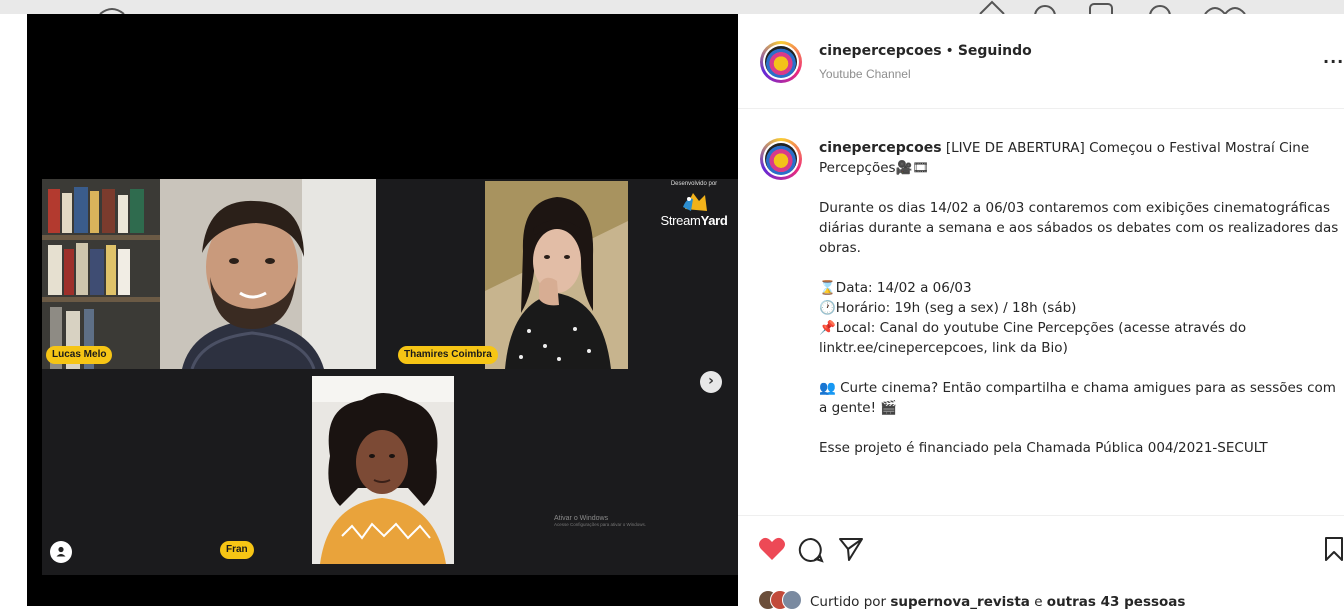 The image size is (1344, 610). Describe the element at coordinates (851, 549) in the screenshot. I see `share-icon` at that location.